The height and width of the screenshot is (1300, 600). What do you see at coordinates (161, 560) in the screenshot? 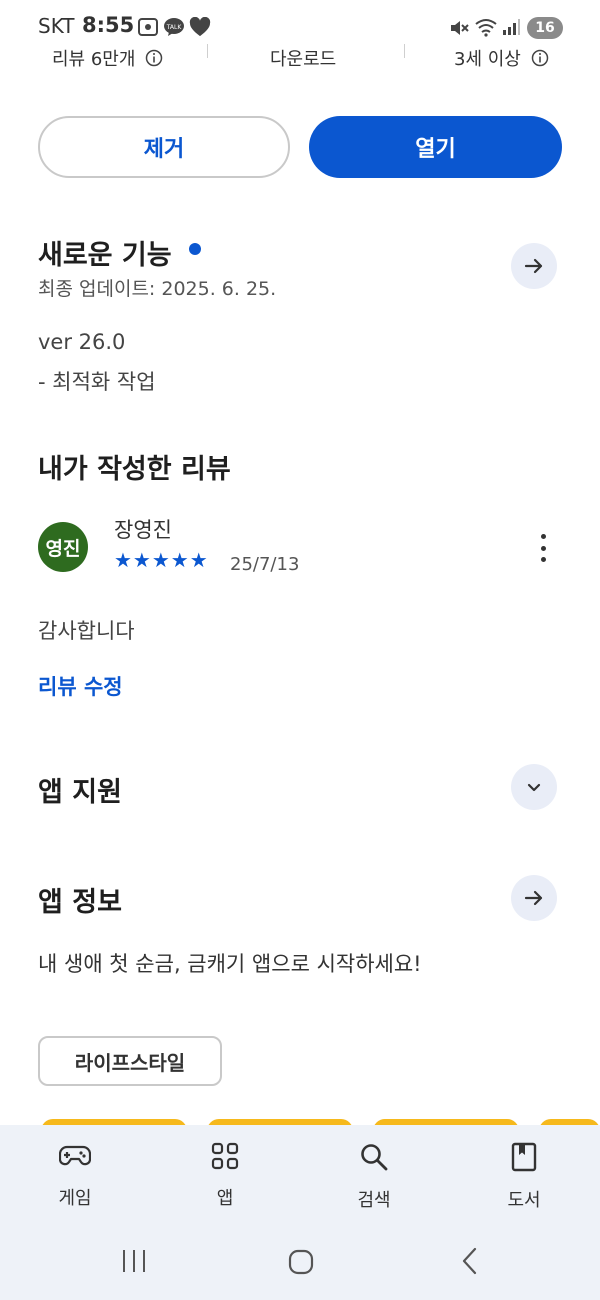
I see `star-rating: ★★★★★` at bounding box center [161, 560].